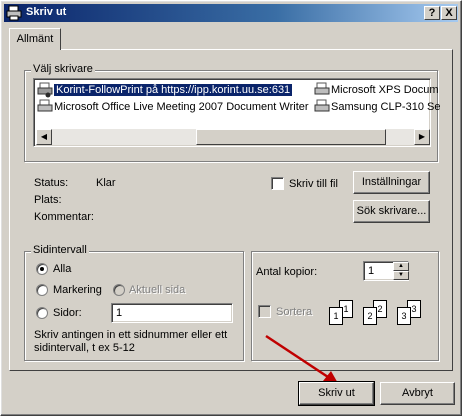 This screenshot has height=416, width=462. Describe the element at coordinates (287, 272) in the screenshot. I see `copies-label: Antal kopior:` at that location.